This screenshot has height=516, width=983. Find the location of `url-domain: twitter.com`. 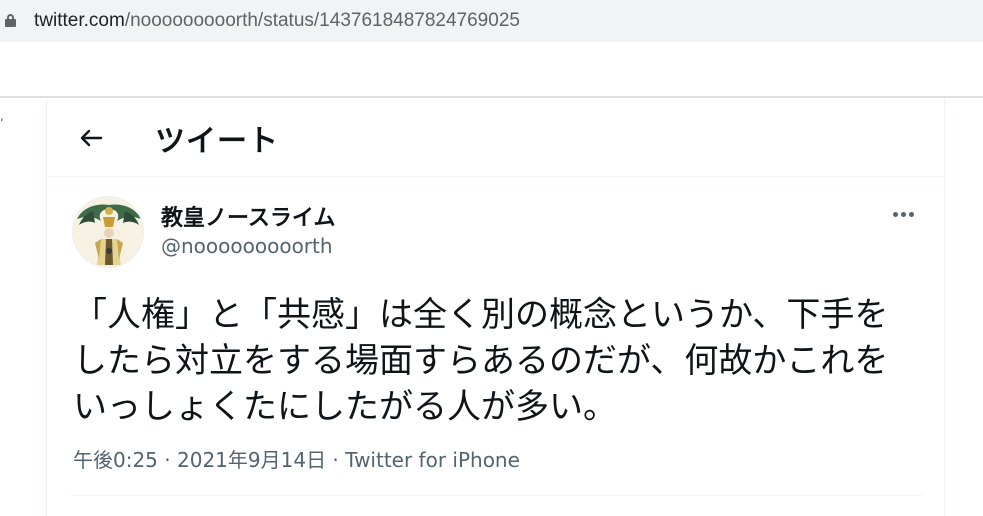

url-domain: twitter.com is located at coordinates (79, 20).